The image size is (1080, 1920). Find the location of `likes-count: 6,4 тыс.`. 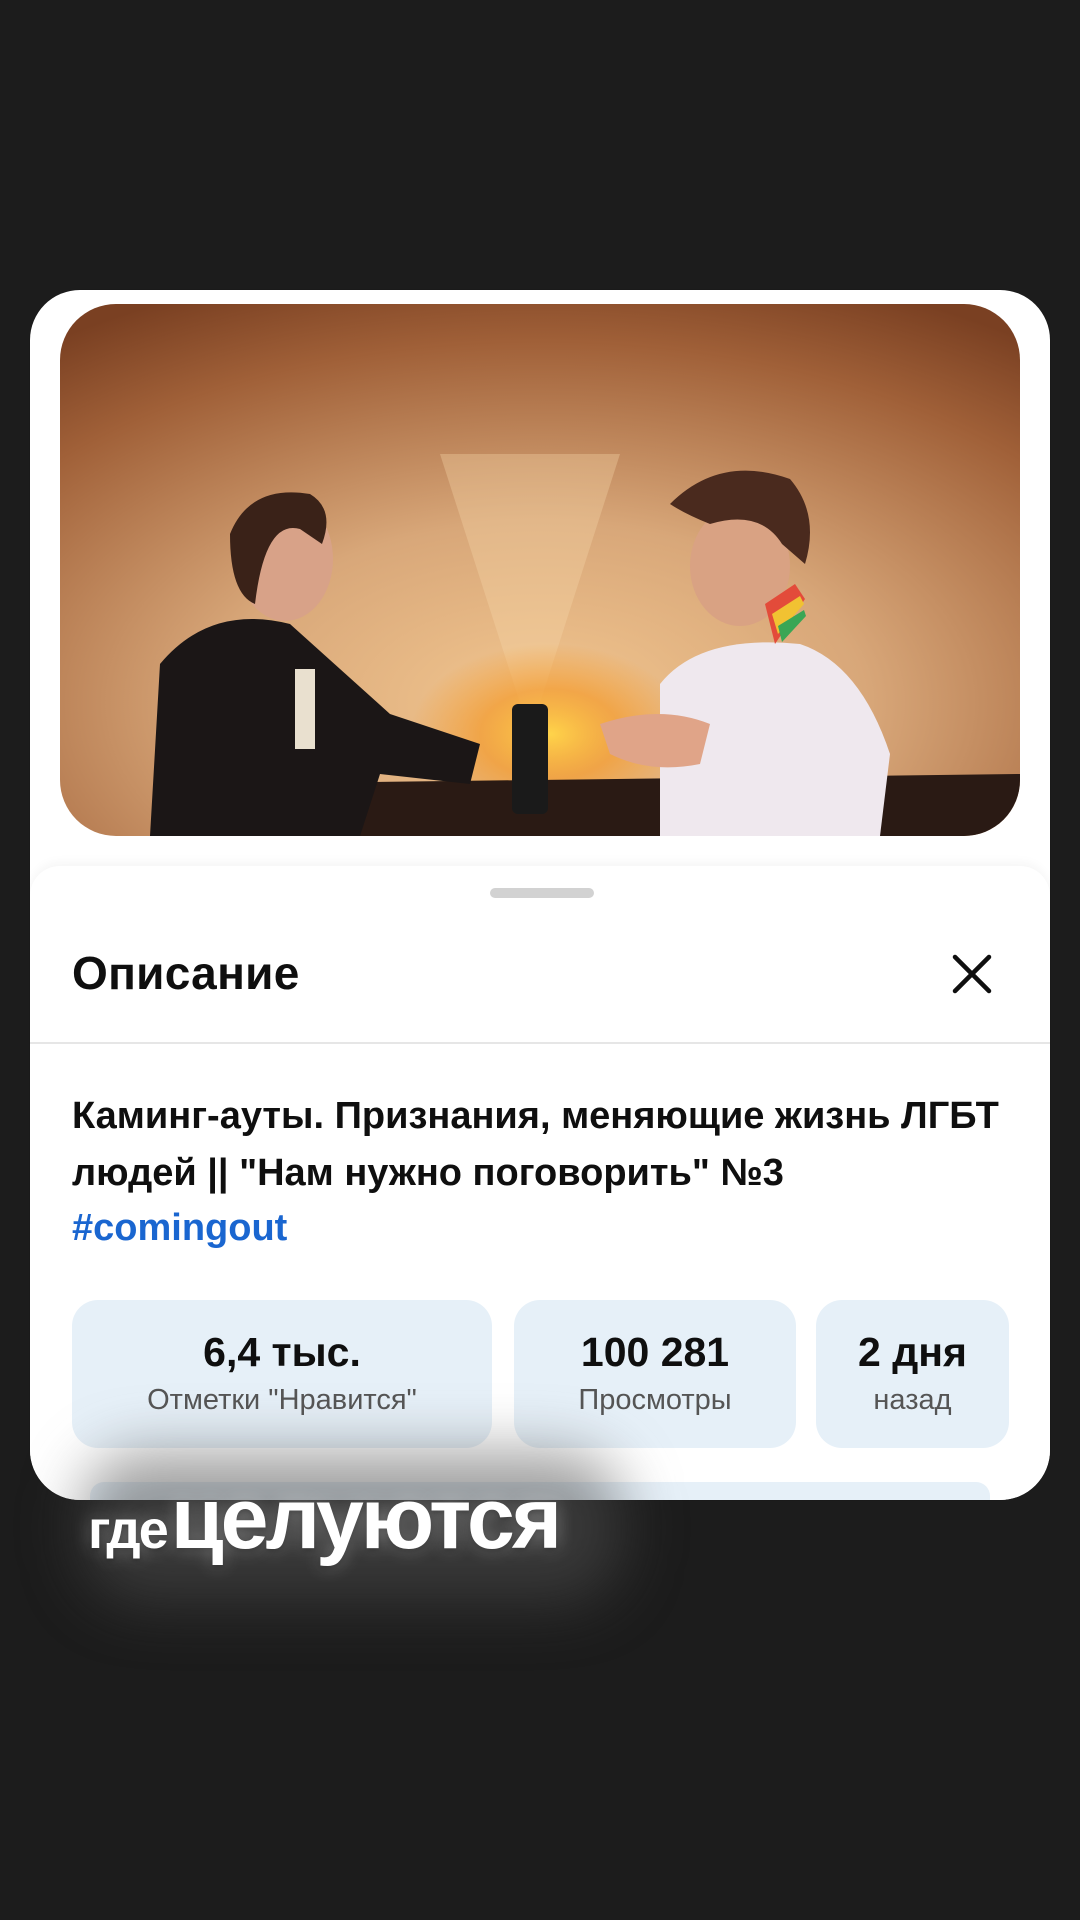

likes-count: 6,4 тыс. is located at coordinates (282, 1352).